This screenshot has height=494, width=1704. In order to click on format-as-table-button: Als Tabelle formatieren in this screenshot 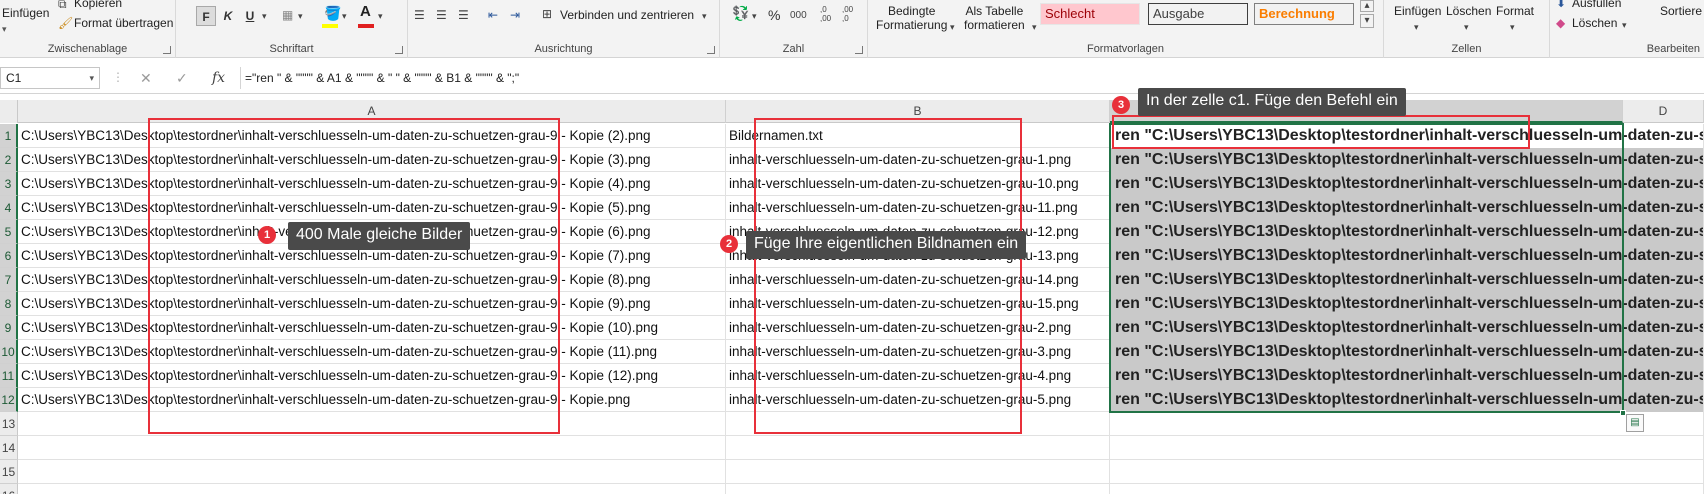, I will do `click(994, 18)`.